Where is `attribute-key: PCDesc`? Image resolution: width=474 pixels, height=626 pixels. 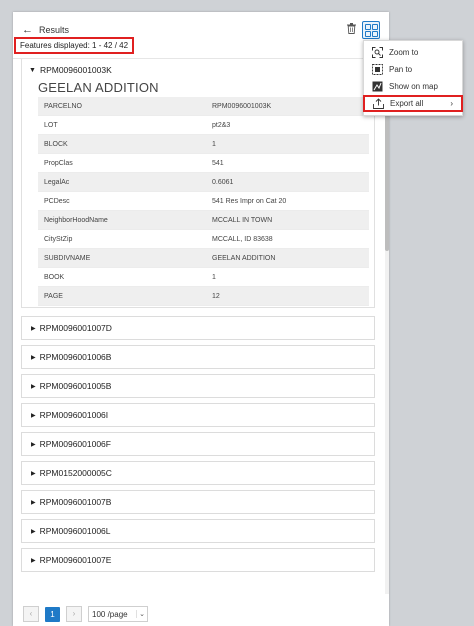
attribute-key: PCDesc is located at coordinates (122, 201).